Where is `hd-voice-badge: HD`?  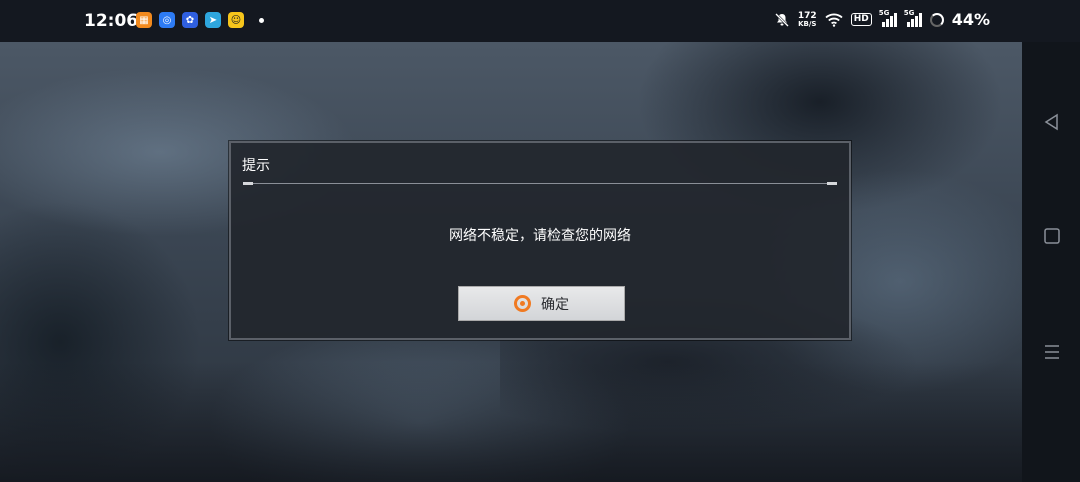 hd-voice-badge: HD is located at coordinates (861, 19).